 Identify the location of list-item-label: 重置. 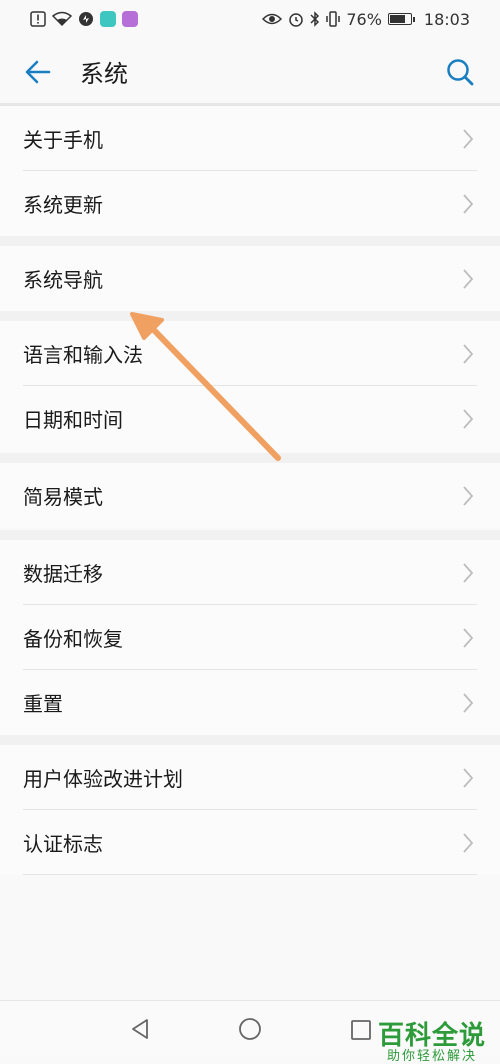
(43, 704).